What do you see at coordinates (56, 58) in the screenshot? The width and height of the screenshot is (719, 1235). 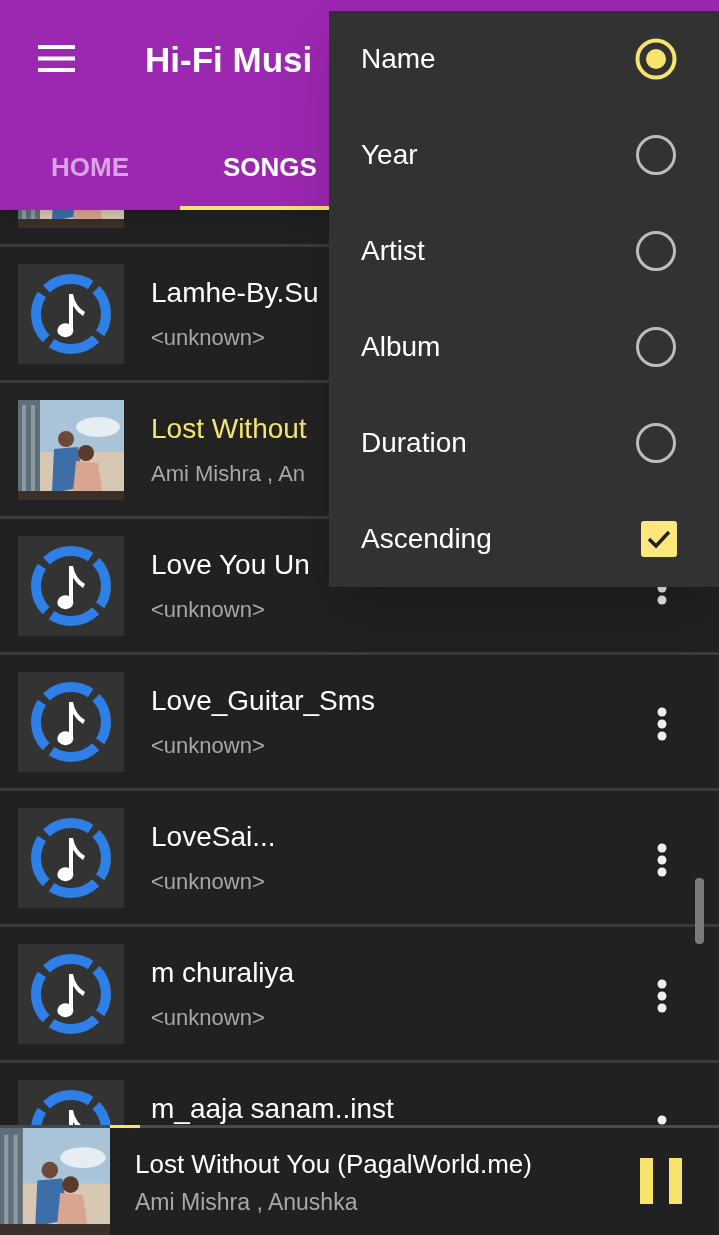 I see `menu-icon` at bounding box center [56, 58].